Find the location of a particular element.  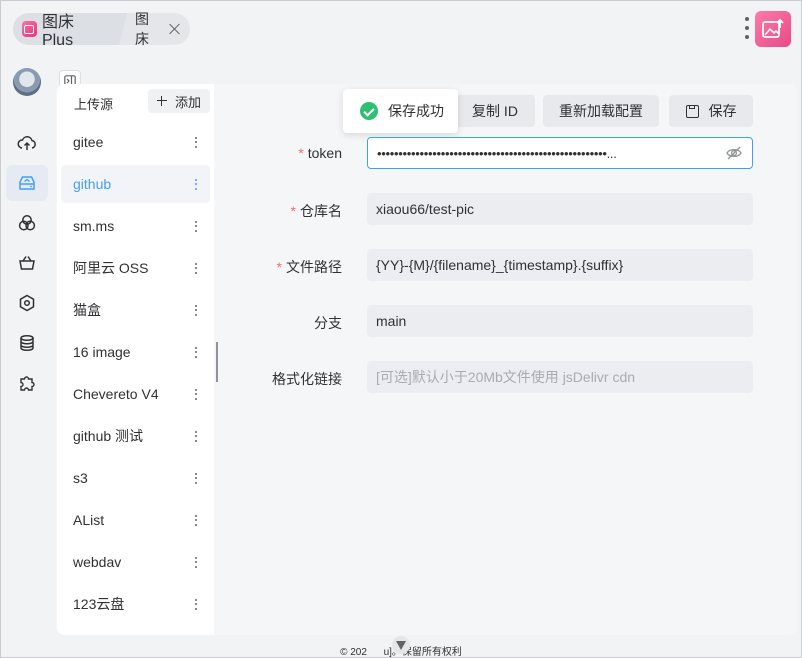

more-menu-icon is located at coordinates (747, 28).